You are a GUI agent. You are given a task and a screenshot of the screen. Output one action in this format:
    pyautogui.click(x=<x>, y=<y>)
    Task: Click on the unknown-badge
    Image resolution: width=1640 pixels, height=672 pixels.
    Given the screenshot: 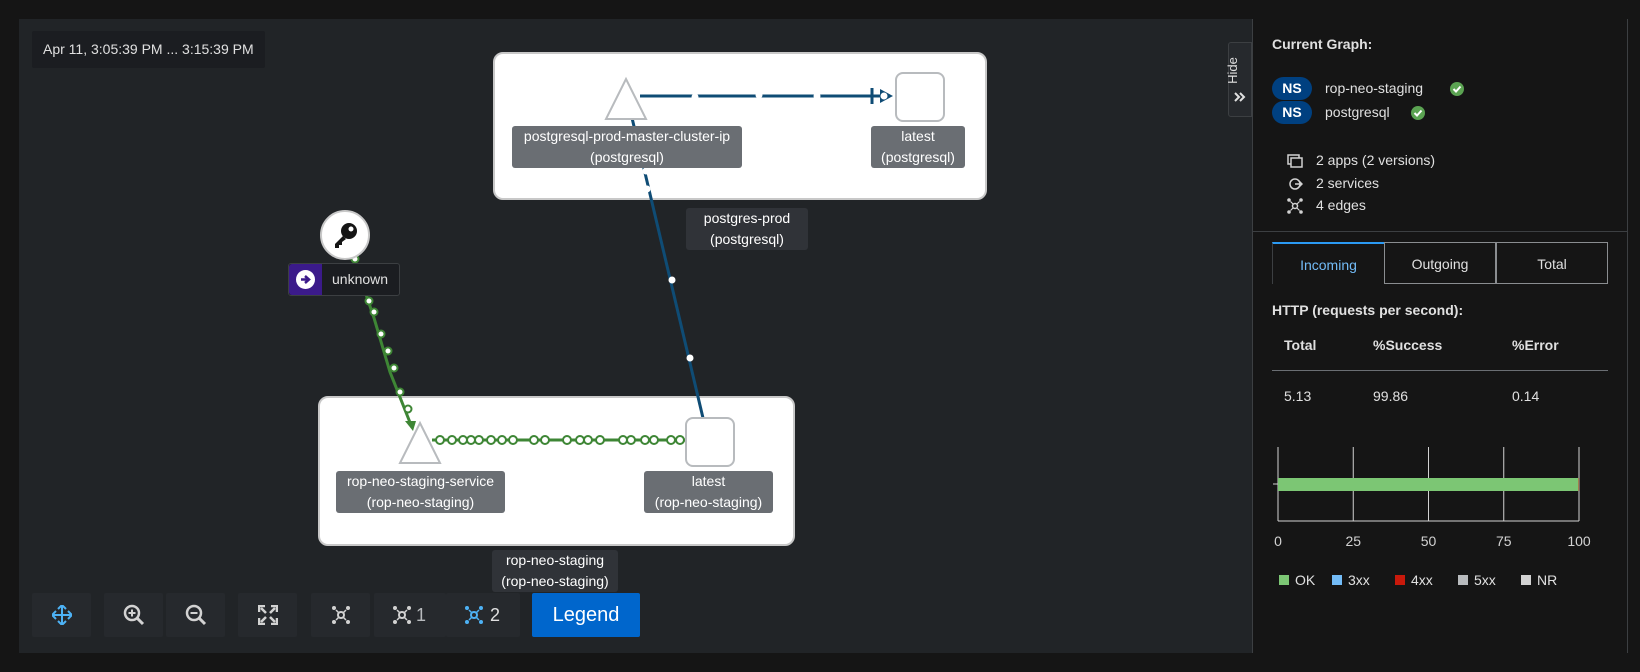 What is the action you would take?
    pyautogui.click(x=305, y=279)
    